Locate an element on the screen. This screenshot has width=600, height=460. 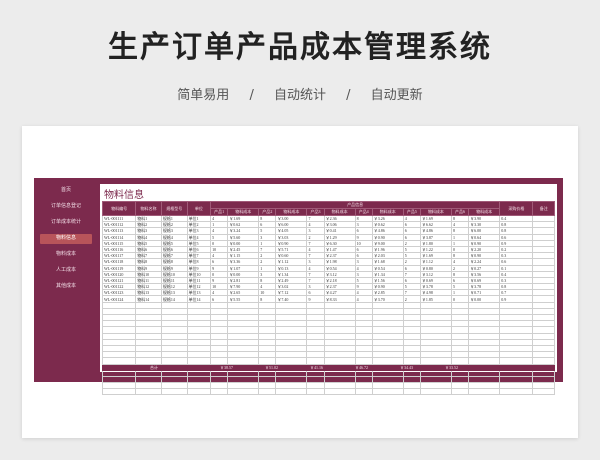
totals-value: ￥33.52 is located at coordinates (451, 367).